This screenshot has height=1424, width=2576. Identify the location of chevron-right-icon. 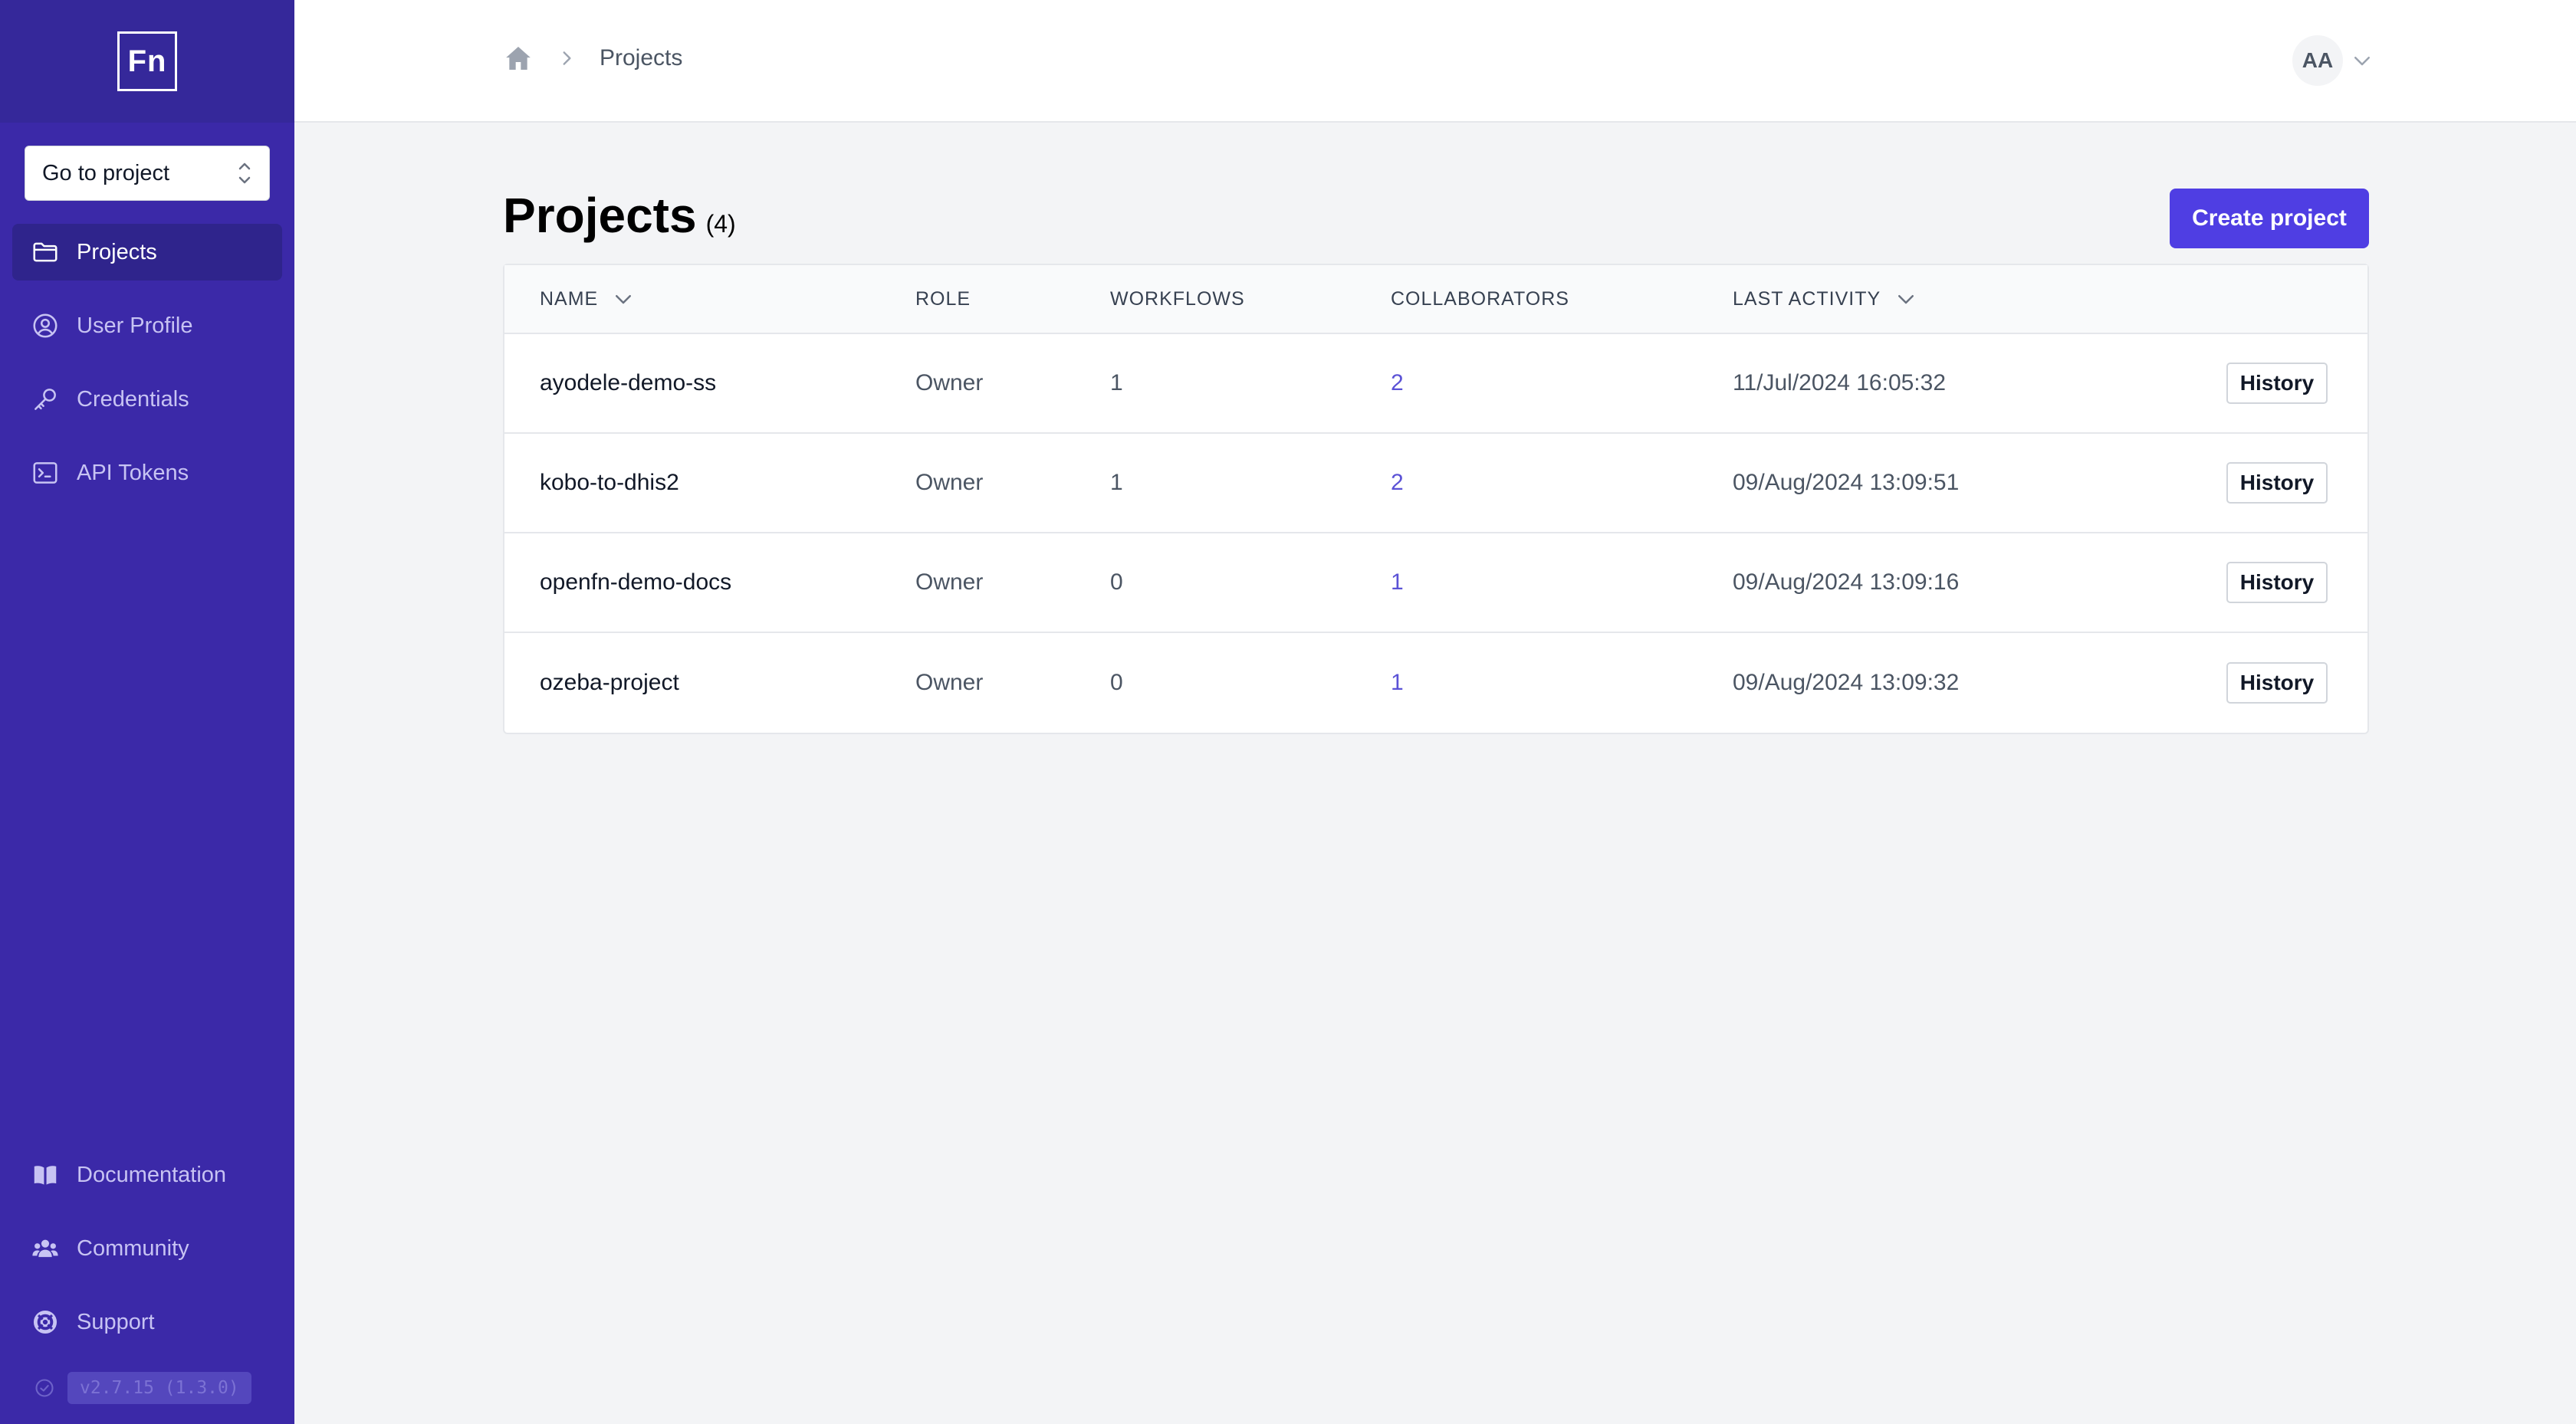
(567, 58).